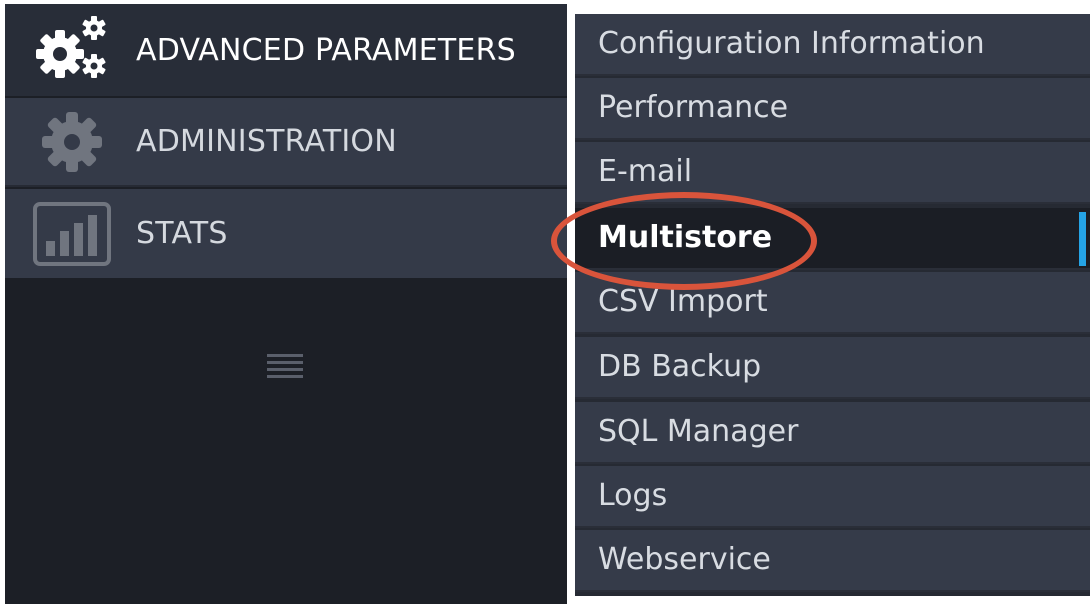 The image size is (1090, 605). I want to click on gear-icon, so click(72, 142).